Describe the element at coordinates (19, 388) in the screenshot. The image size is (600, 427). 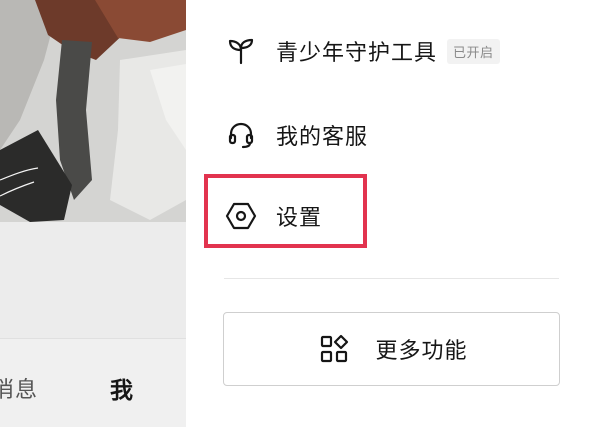
I see `tab-messages: 消息` at that location.